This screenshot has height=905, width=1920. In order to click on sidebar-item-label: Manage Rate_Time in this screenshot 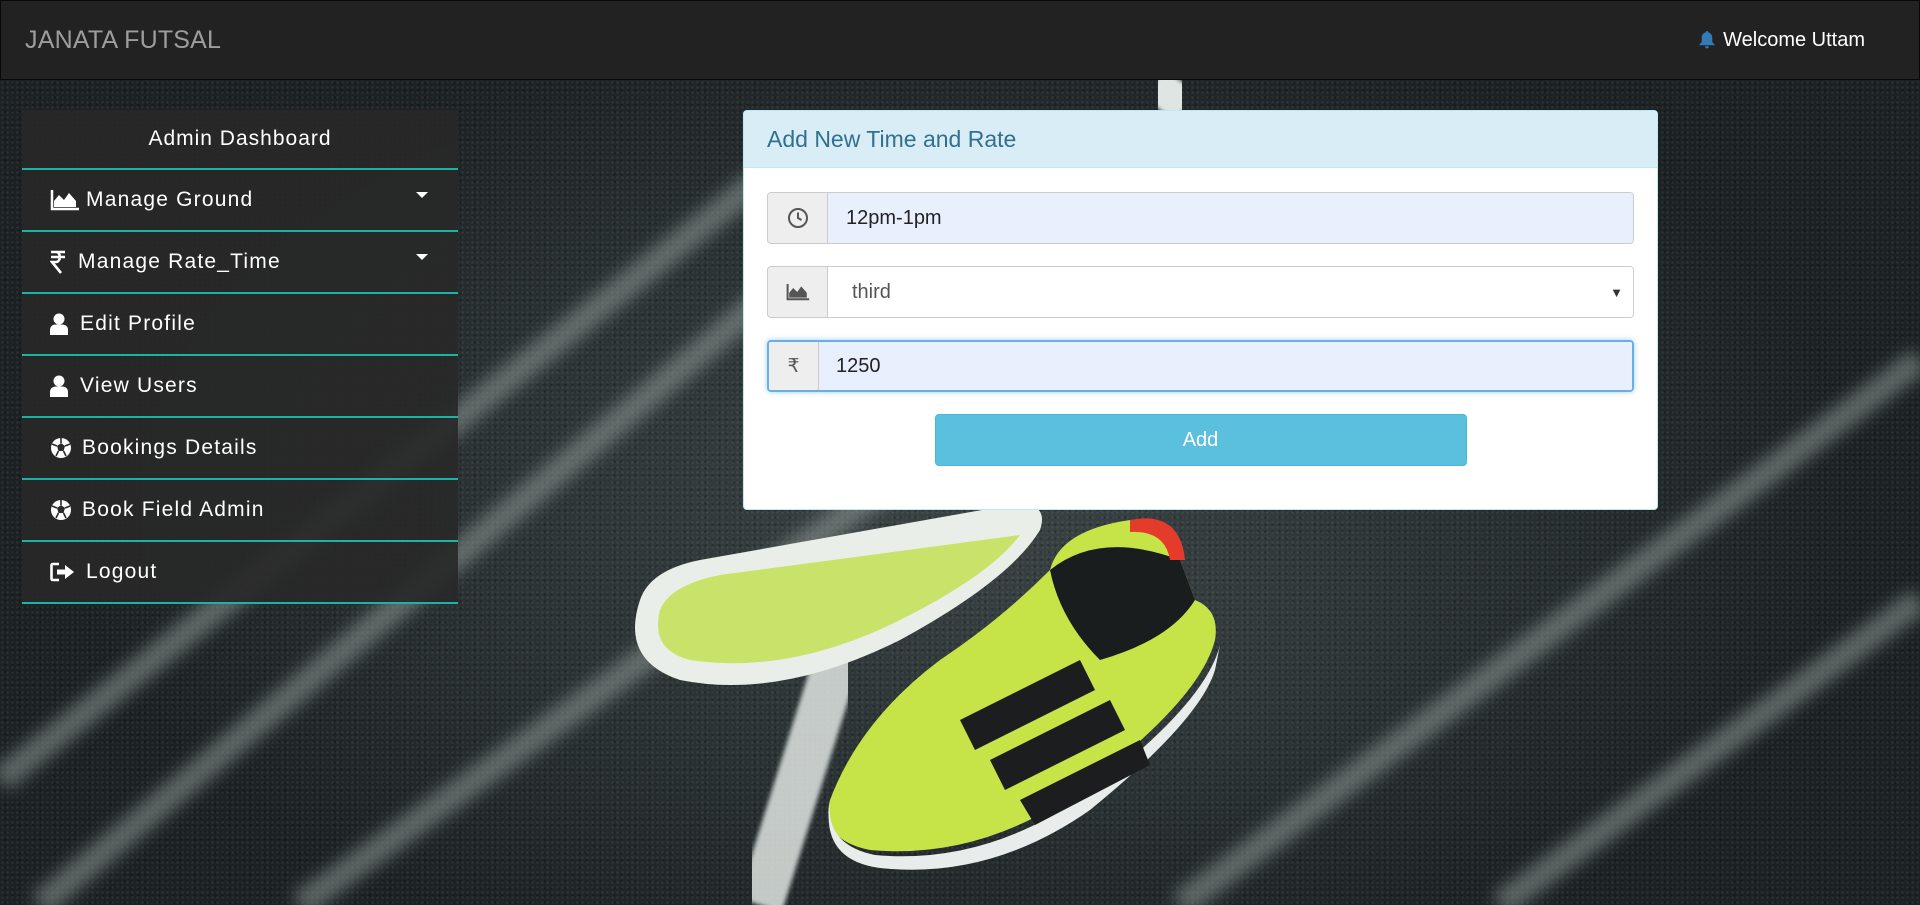, I will do `click(179, 261)`.